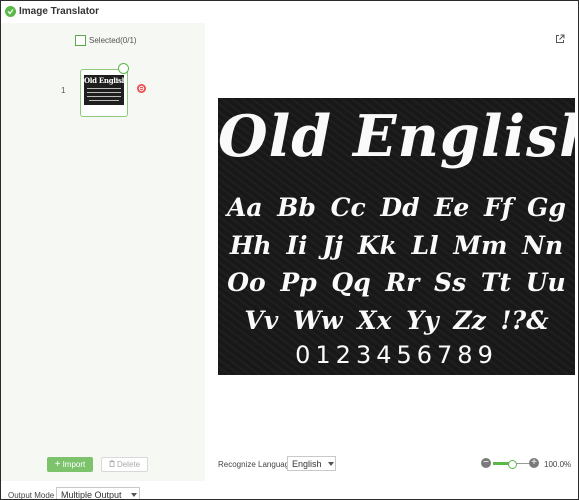  What do you see at coordinates (10, 11) in the screenshot?
I see `app-logo-icon` at bounding box center [10, 11].